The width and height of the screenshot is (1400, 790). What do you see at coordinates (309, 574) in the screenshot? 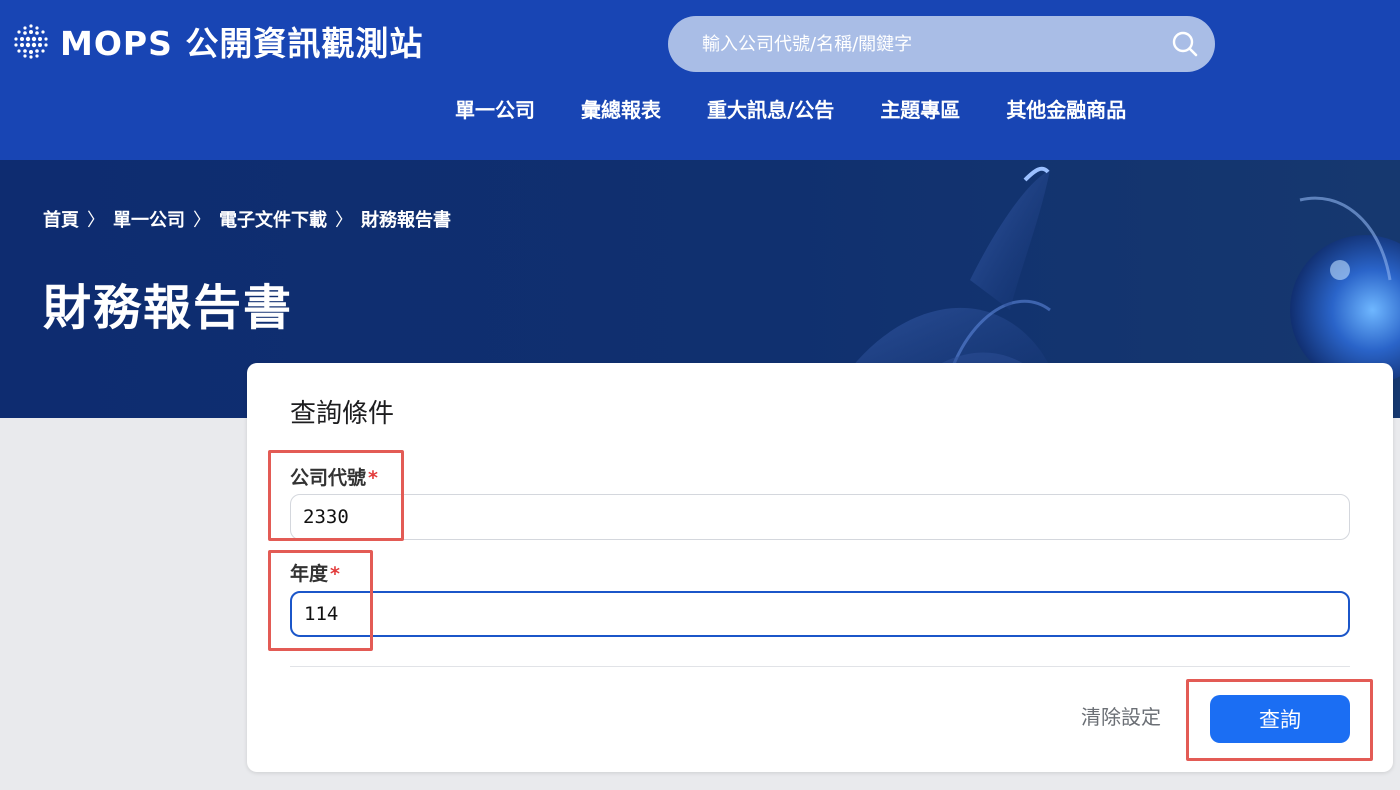
I see `year-label-text: 年度` at bounding box center [309, 574].